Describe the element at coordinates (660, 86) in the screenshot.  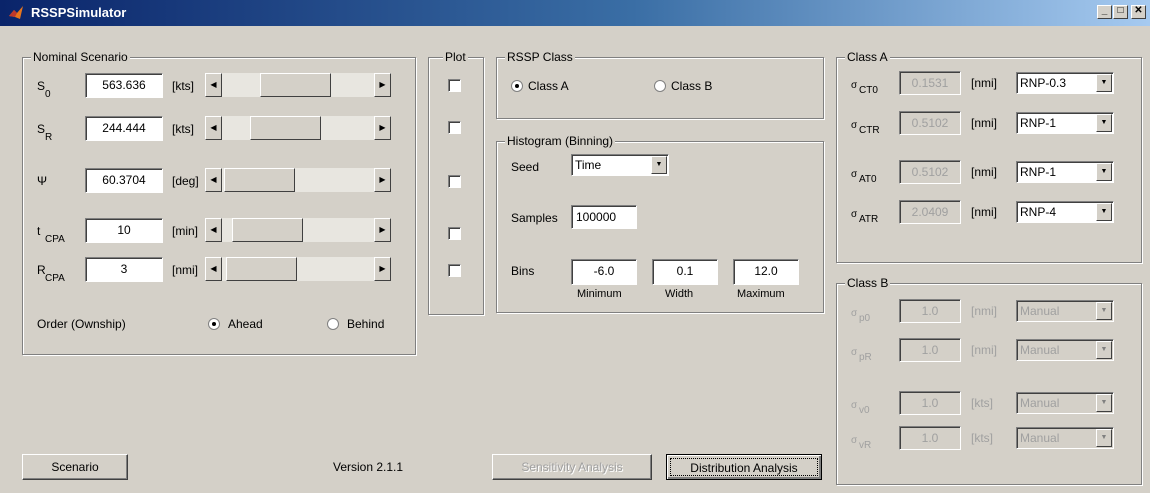
I see `class-b-radio` at that location.